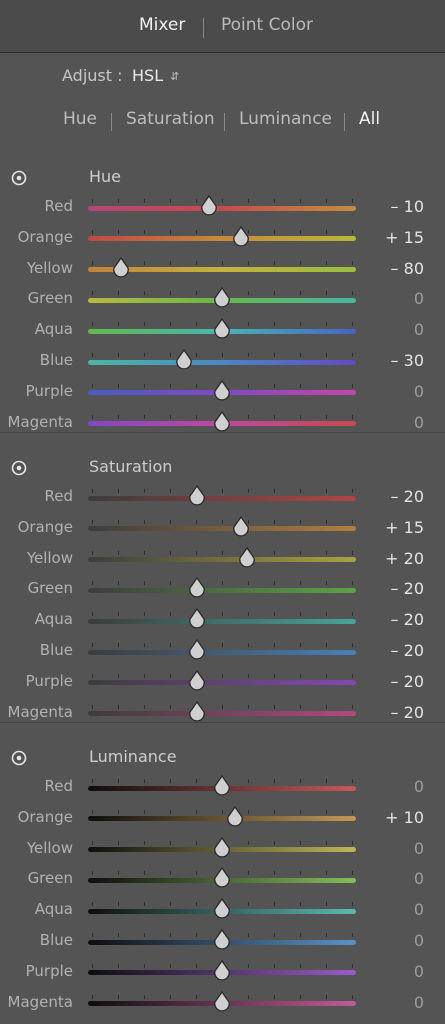  Describe the element at coordinates (184, 359) in the screenshot. I see `hue-blue-slider-thumb` at that location.